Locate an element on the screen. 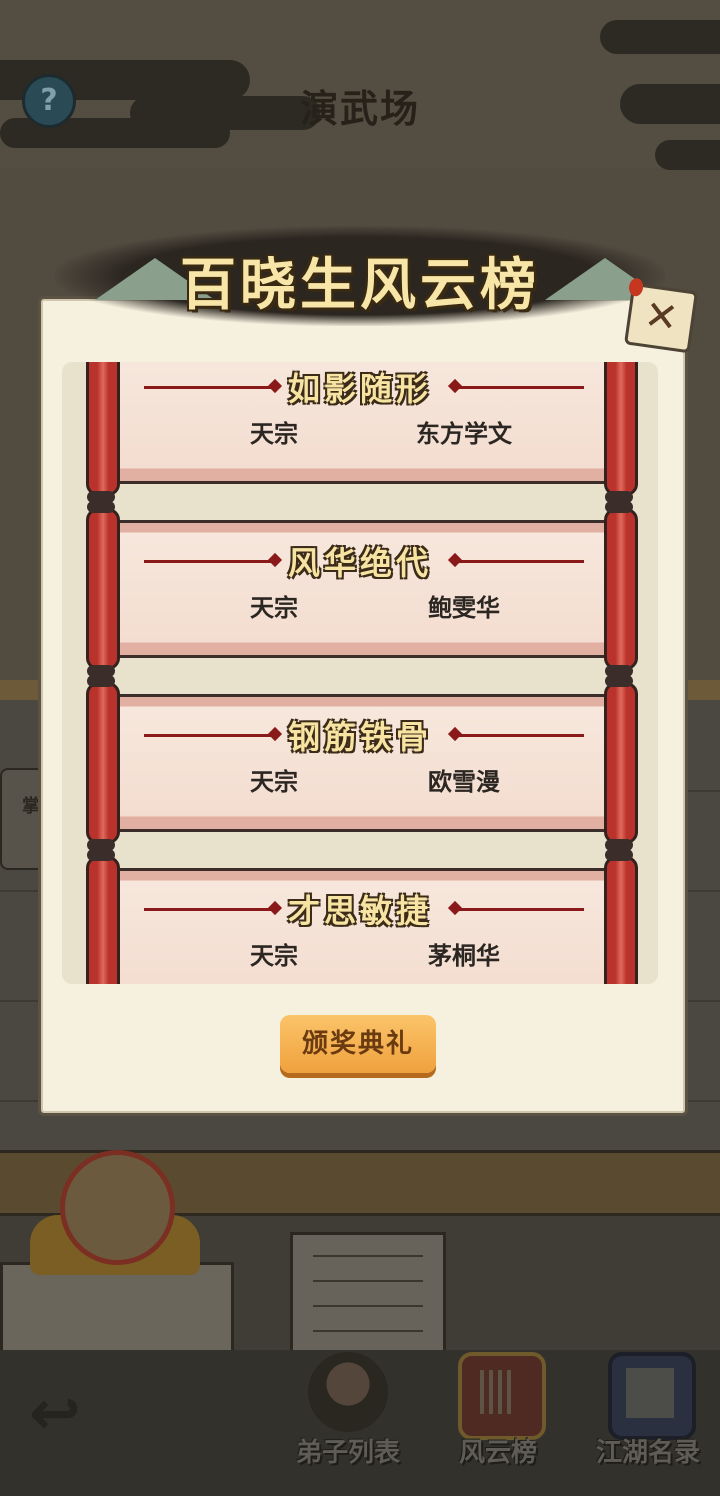 The width and height of the screenshot is (720, 1496). nav-ranking: 风云榜 is located at coordinates (498, 1410).